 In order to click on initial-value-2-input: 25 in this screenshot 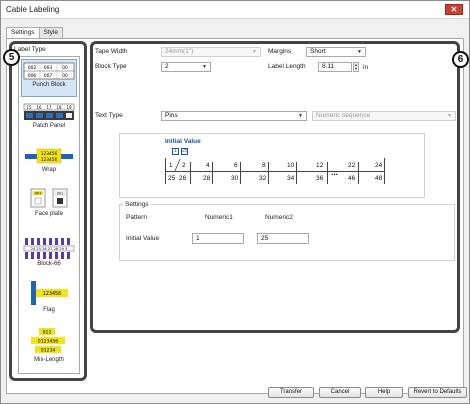, I will do `click(283, 238)`.